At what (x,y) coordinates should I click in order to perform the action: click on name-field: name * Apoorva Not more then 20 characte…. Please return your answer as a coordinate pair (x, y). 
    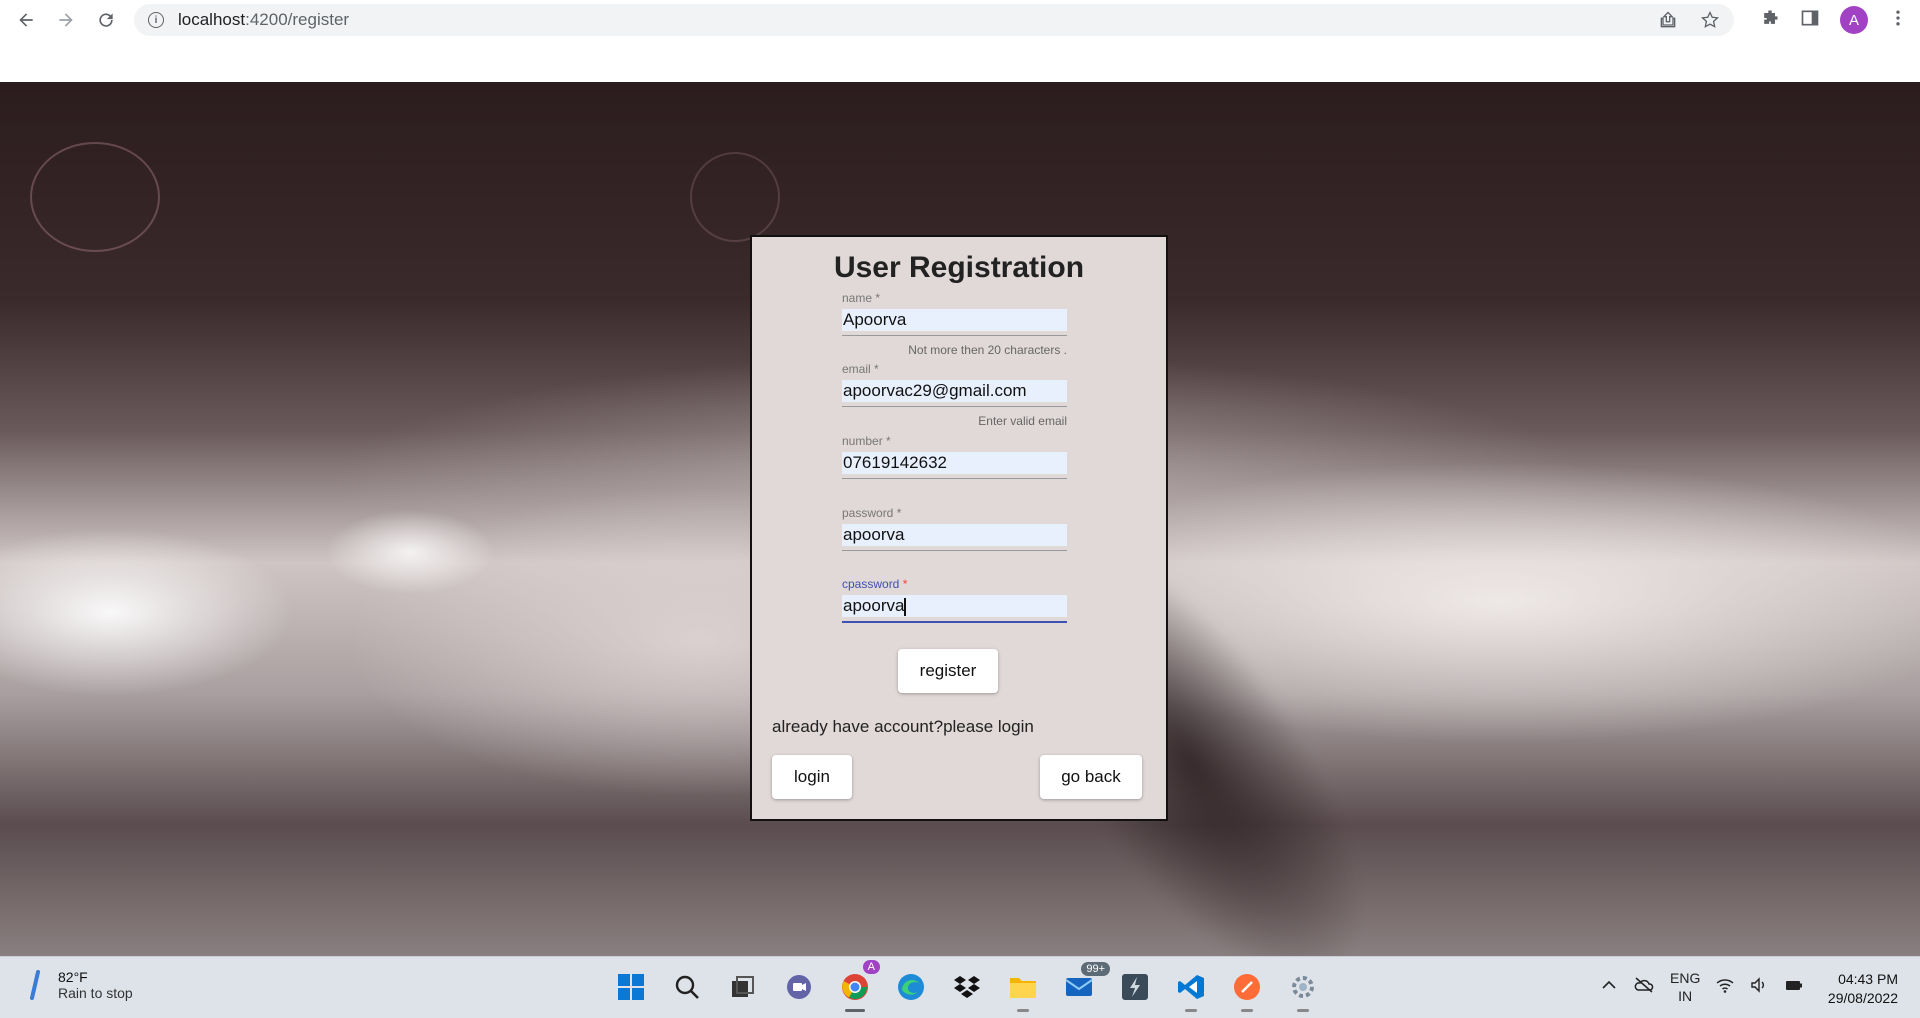
    Looking at the image, I should click on (954, 324).